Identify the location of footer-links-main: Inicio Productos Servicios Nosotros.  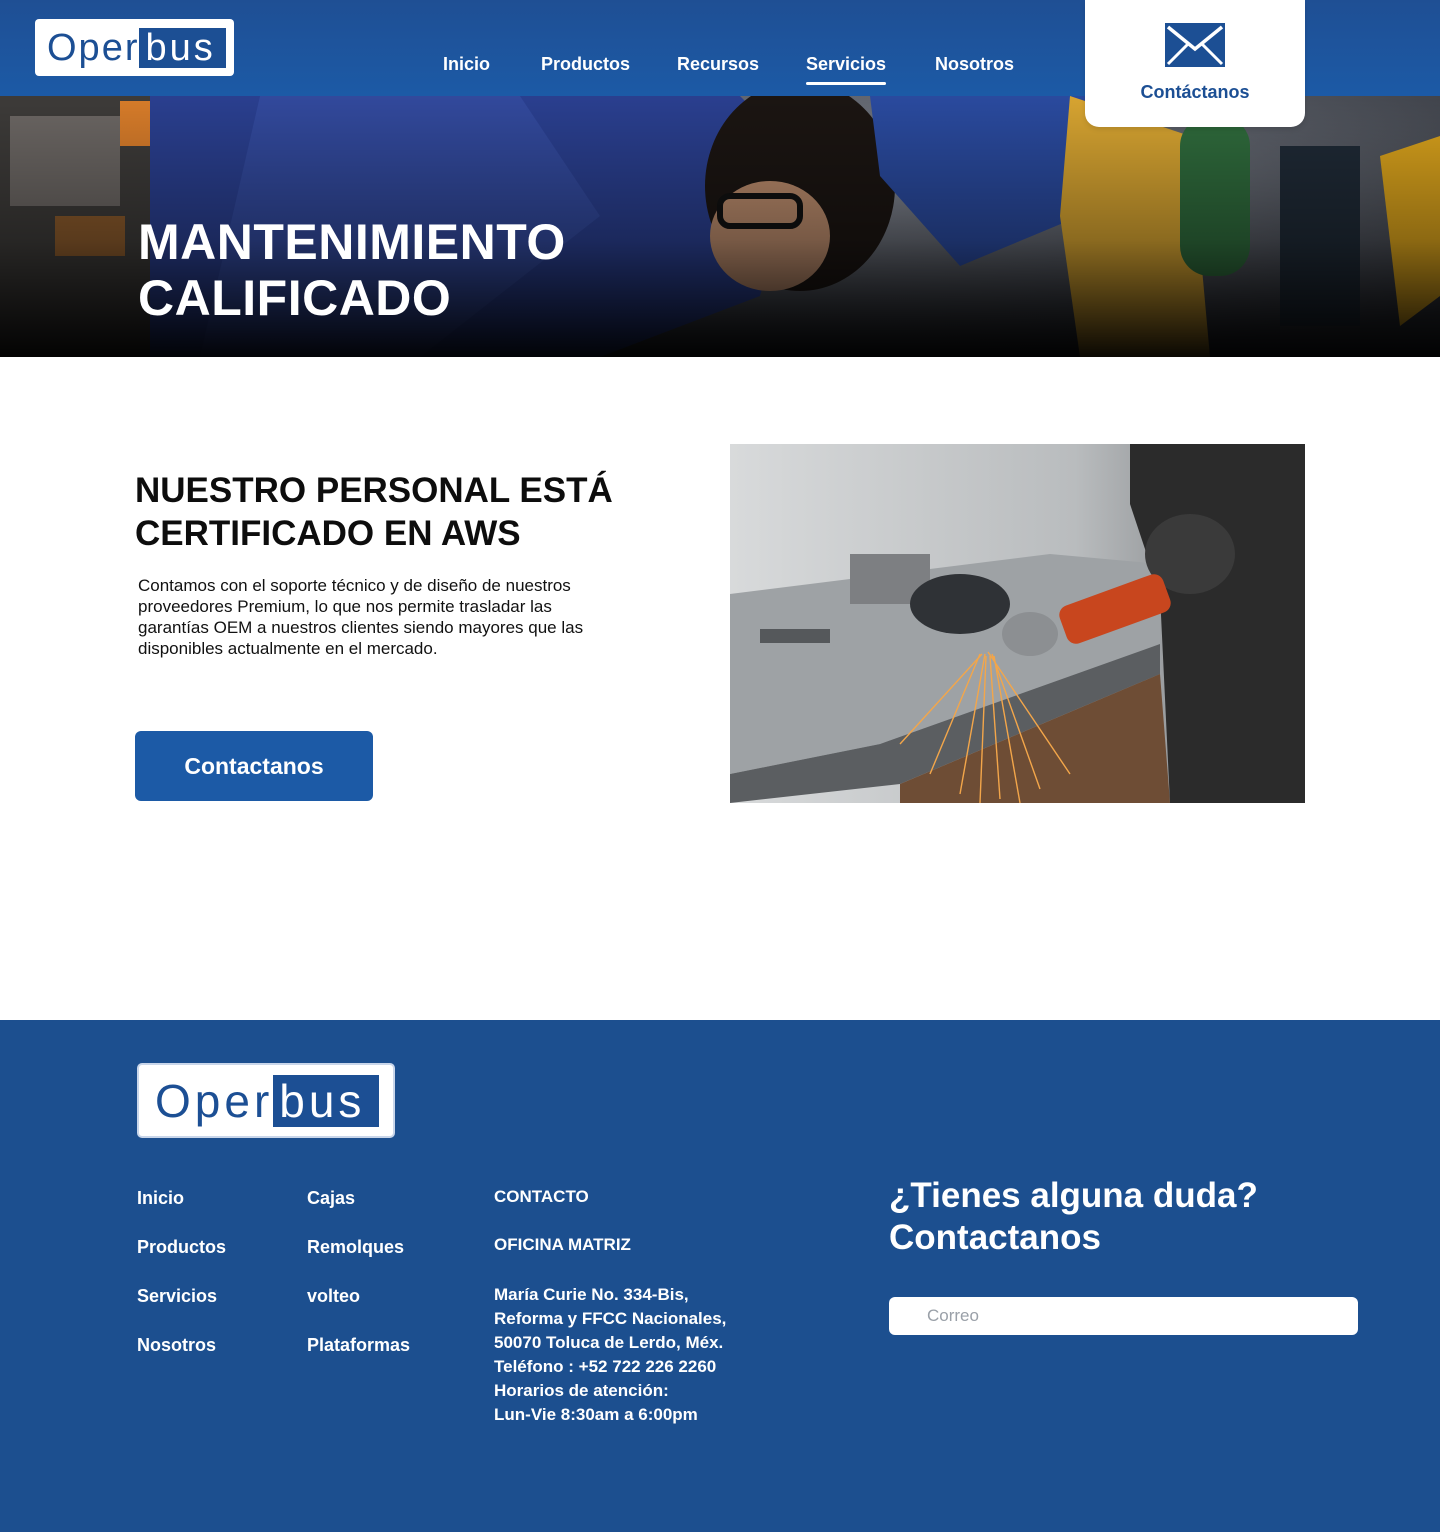
(181, 1286).